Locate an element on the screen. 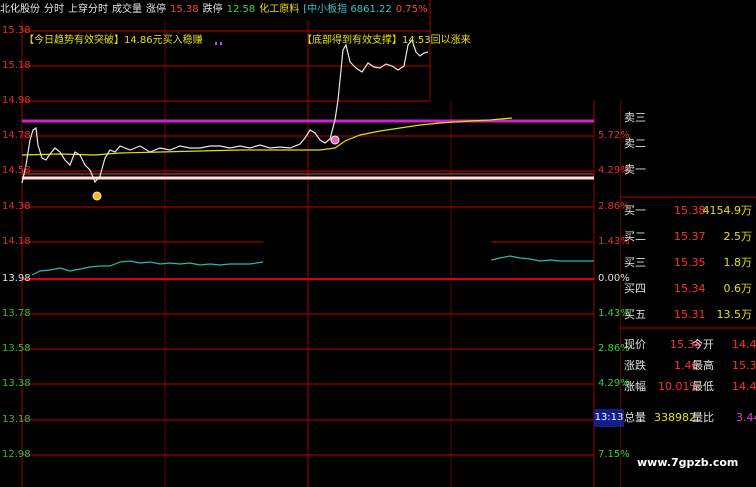  buy-level-label: 买二 is located at coordinates (635, 236).